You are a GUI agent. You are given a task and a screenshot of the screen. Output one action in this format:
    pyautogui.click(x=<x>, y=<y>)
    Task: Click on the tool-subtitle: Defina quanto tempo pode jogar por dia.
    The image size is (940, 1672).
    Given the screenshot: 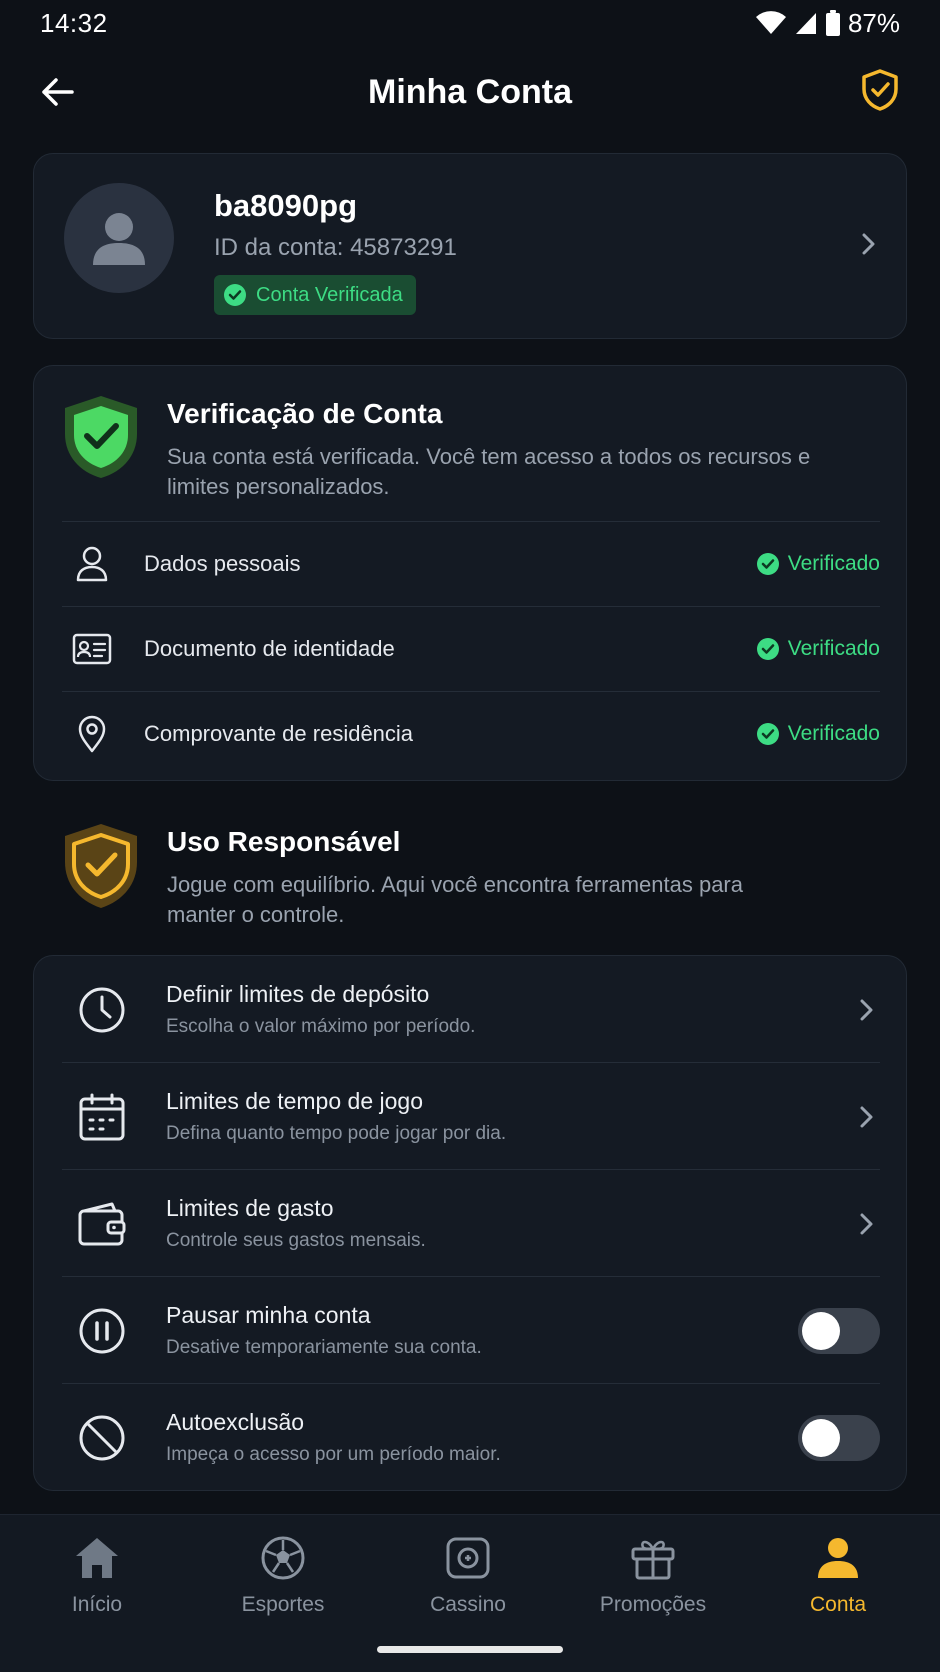 What is the action you would take?
    pyautogui.click(x=336, y=1133)
    